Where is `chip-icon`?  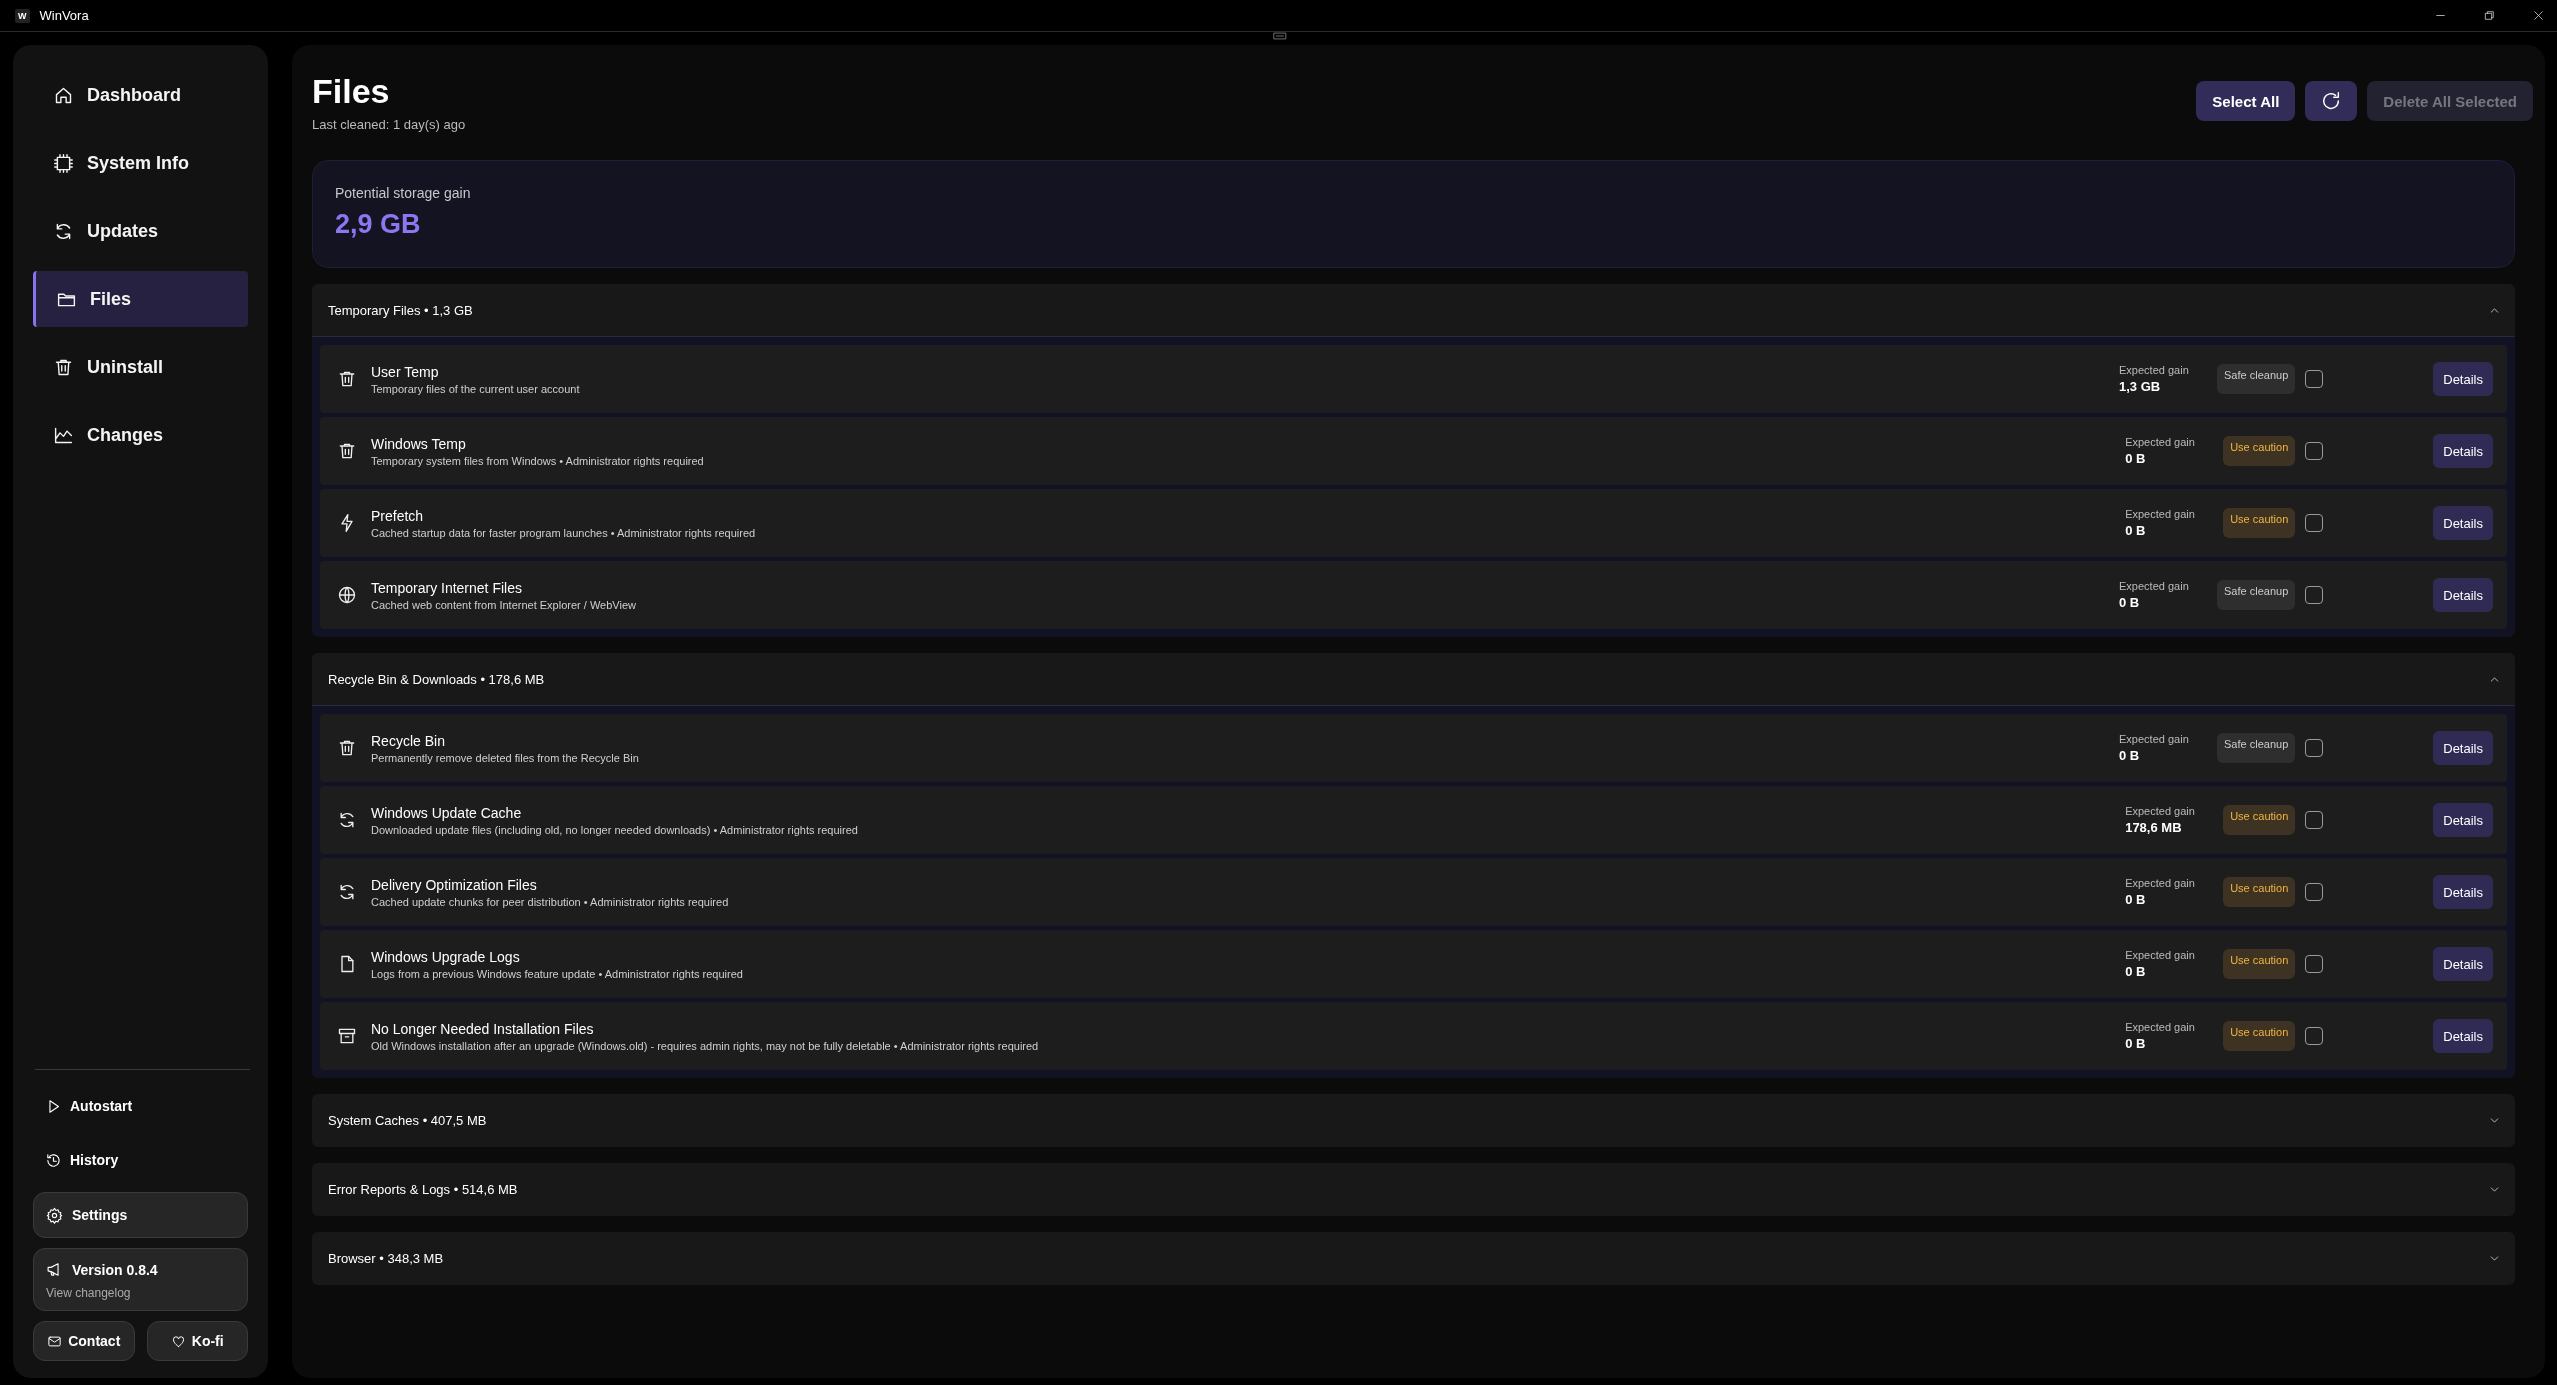 chip-icon is located at coordinates (63, 163).